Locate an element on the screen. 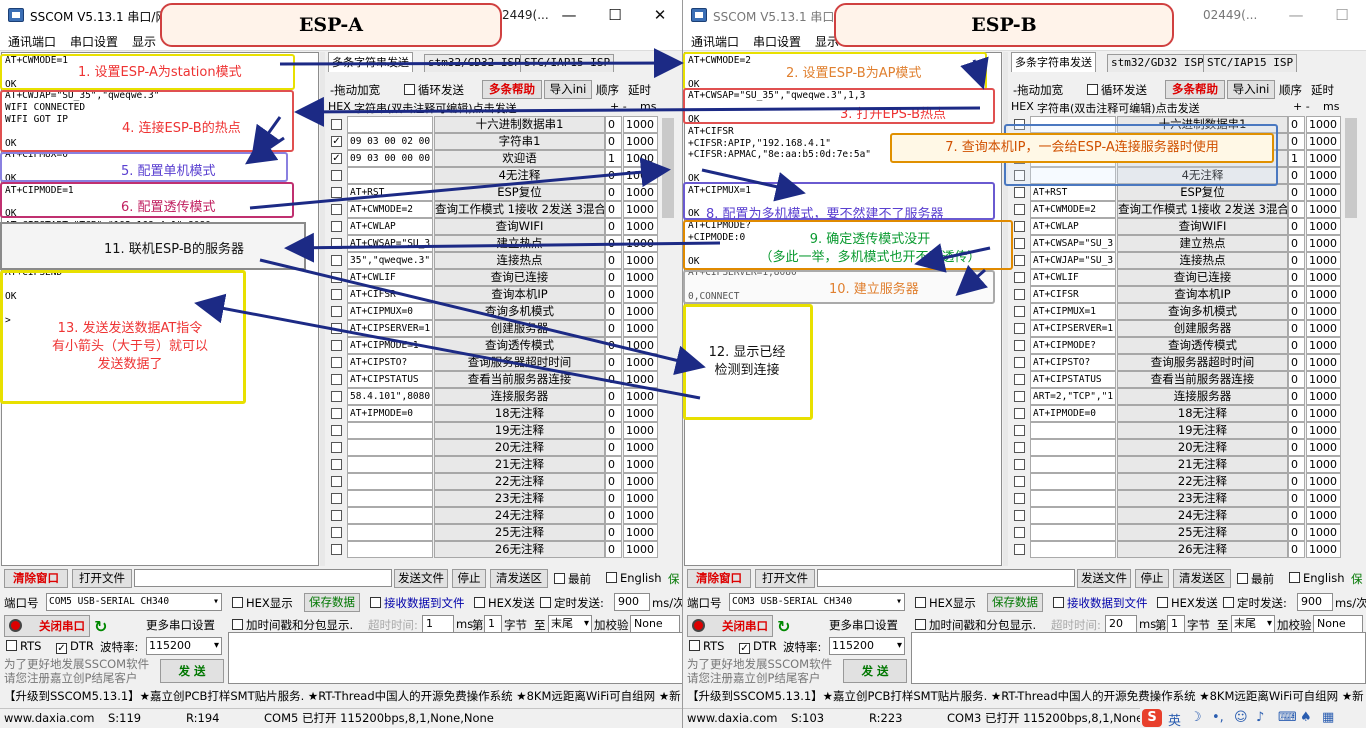 This screenshot has height=729, width=1366. row-command-input: AT+CWMODE=2 is located at coordinates (1073, 209).